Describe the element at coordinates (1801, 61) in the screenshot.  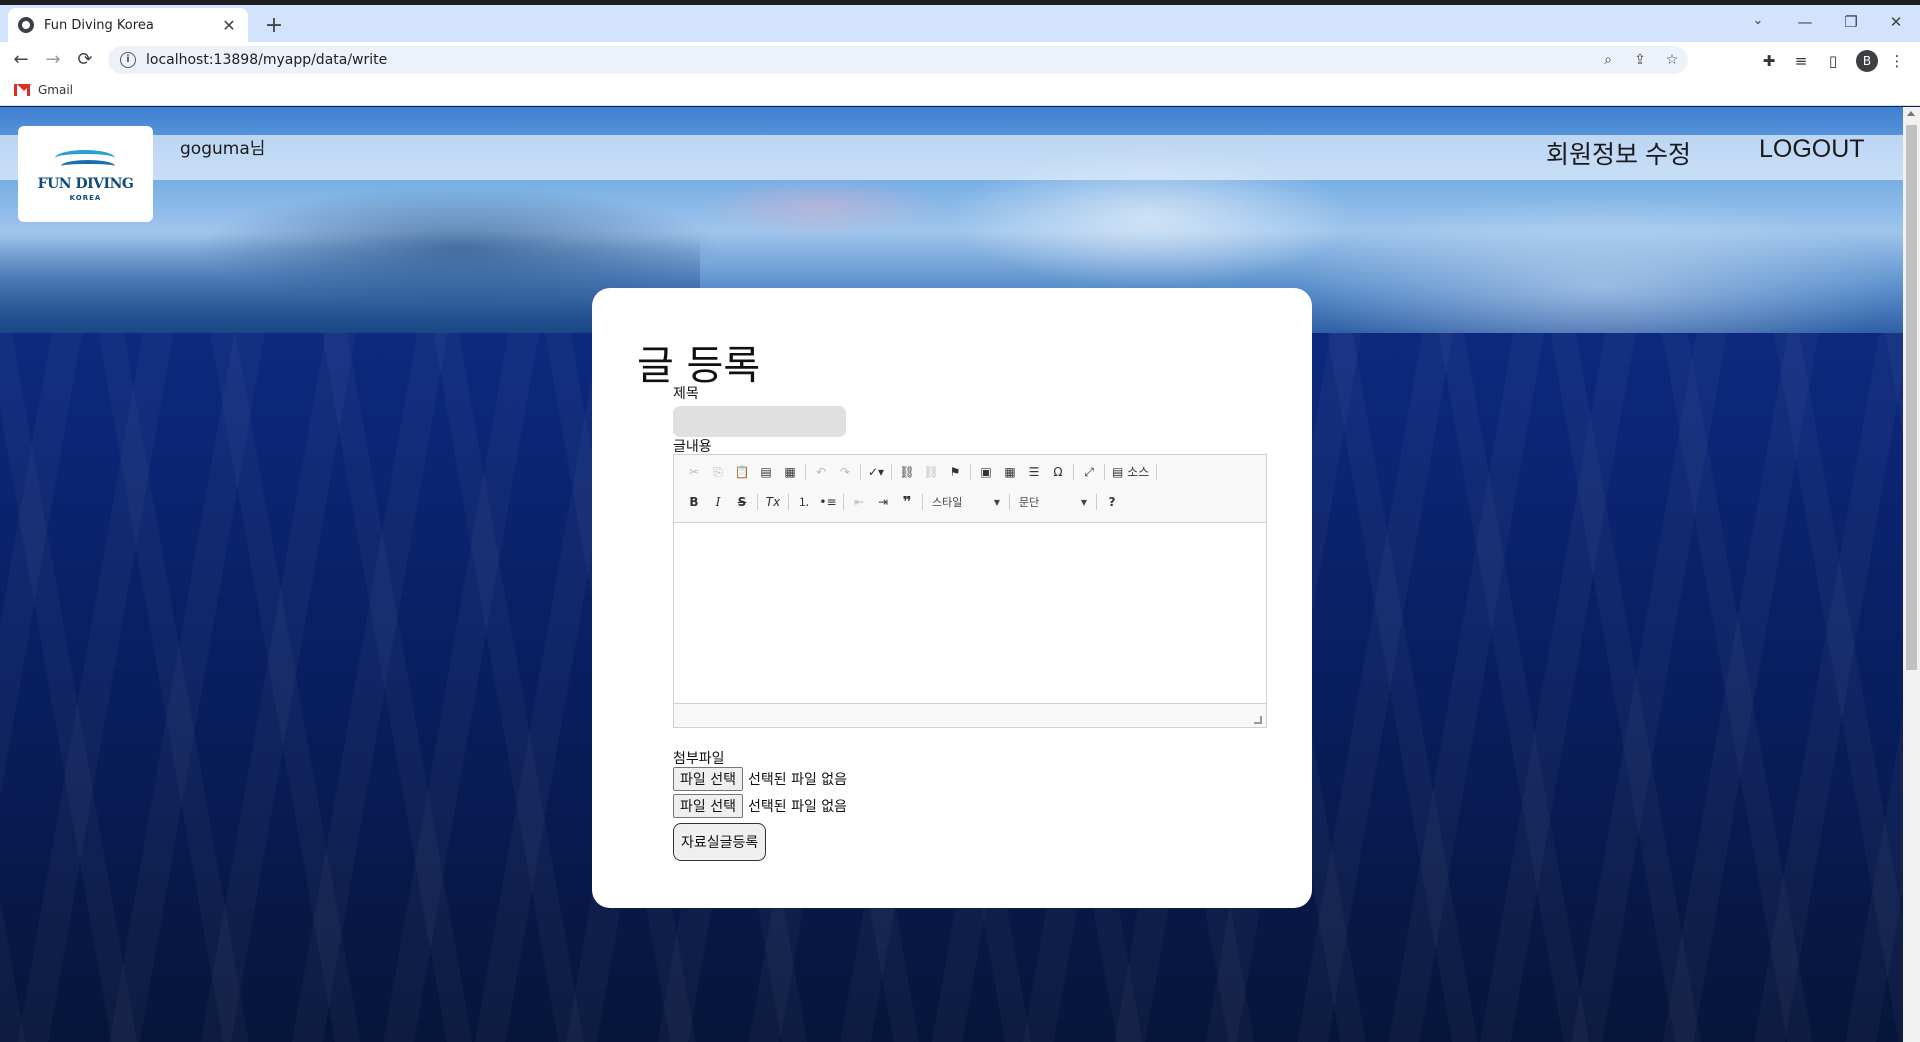
I see `media-queue-icon: ≡` at that location.